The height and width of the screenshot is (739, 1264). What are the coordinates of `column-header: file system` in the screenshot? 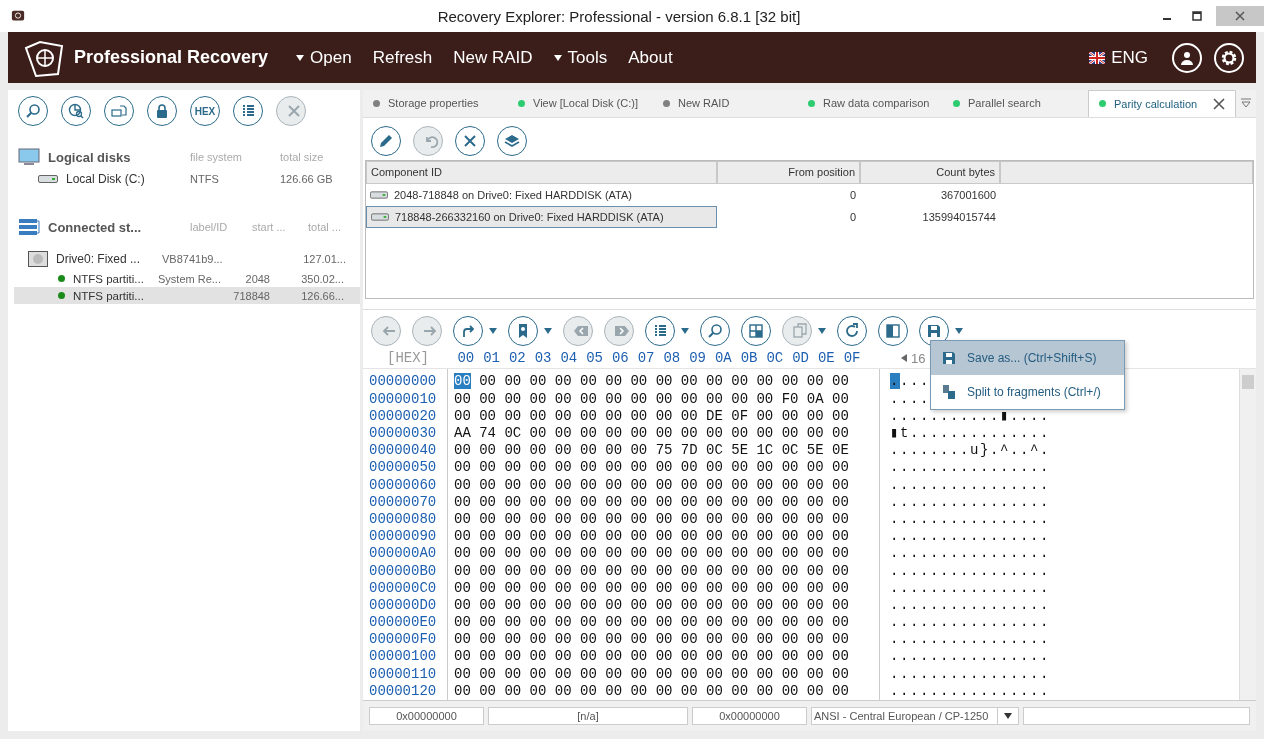 It's located at (216, 157).